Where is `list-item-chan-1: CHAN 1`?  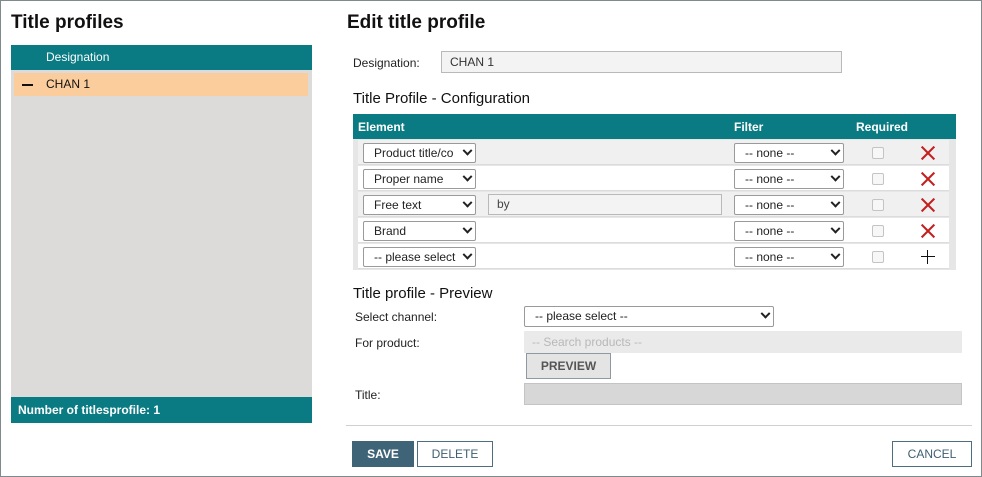 list-item-chan-1: CHAN 1 is located at coordinates (161, 84).